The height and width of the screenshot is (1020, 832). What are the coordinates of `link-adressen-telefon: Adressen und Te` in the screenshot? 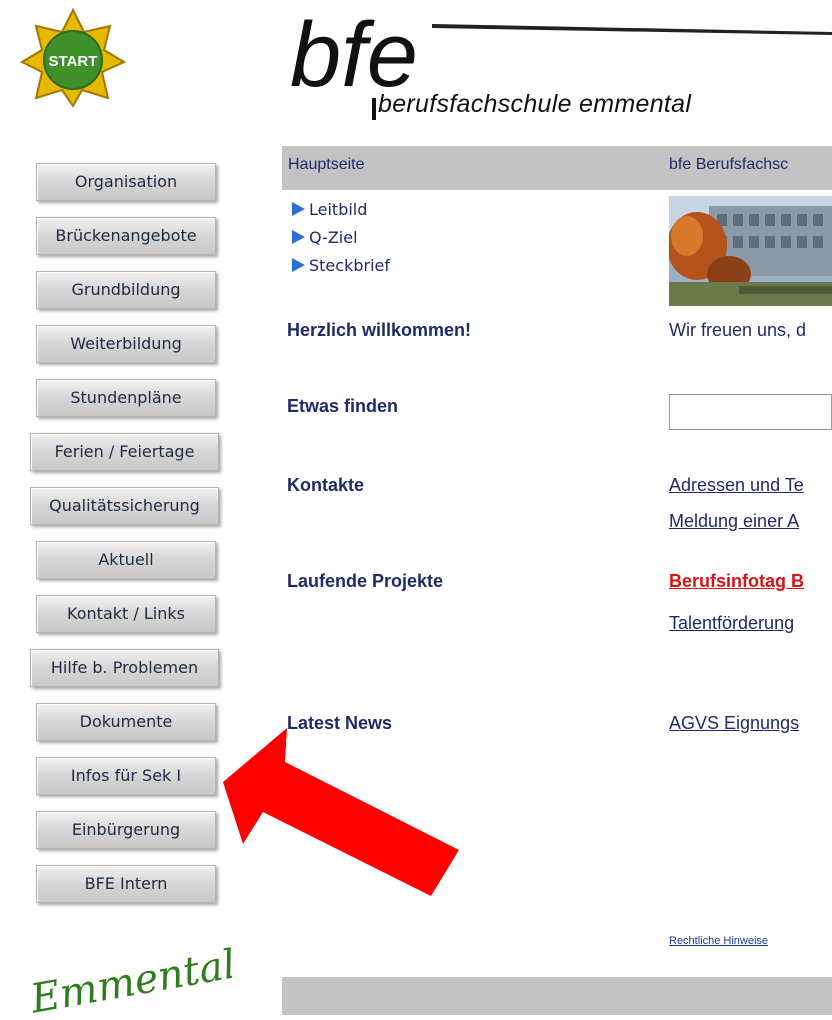 It's located at (736, 485).